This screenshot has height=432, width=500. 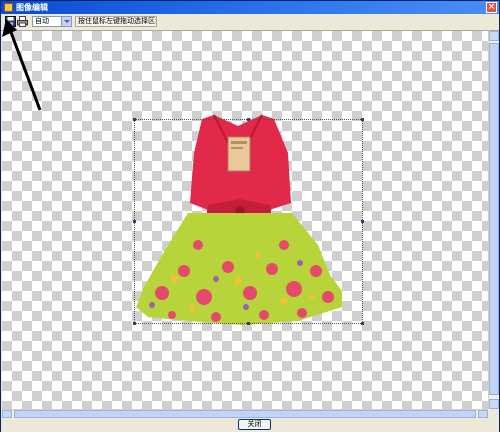 What do you see at coordinates (491, 7) in the screenshot?
I see `close-window-button: ×` at bounding box center [491, 7].